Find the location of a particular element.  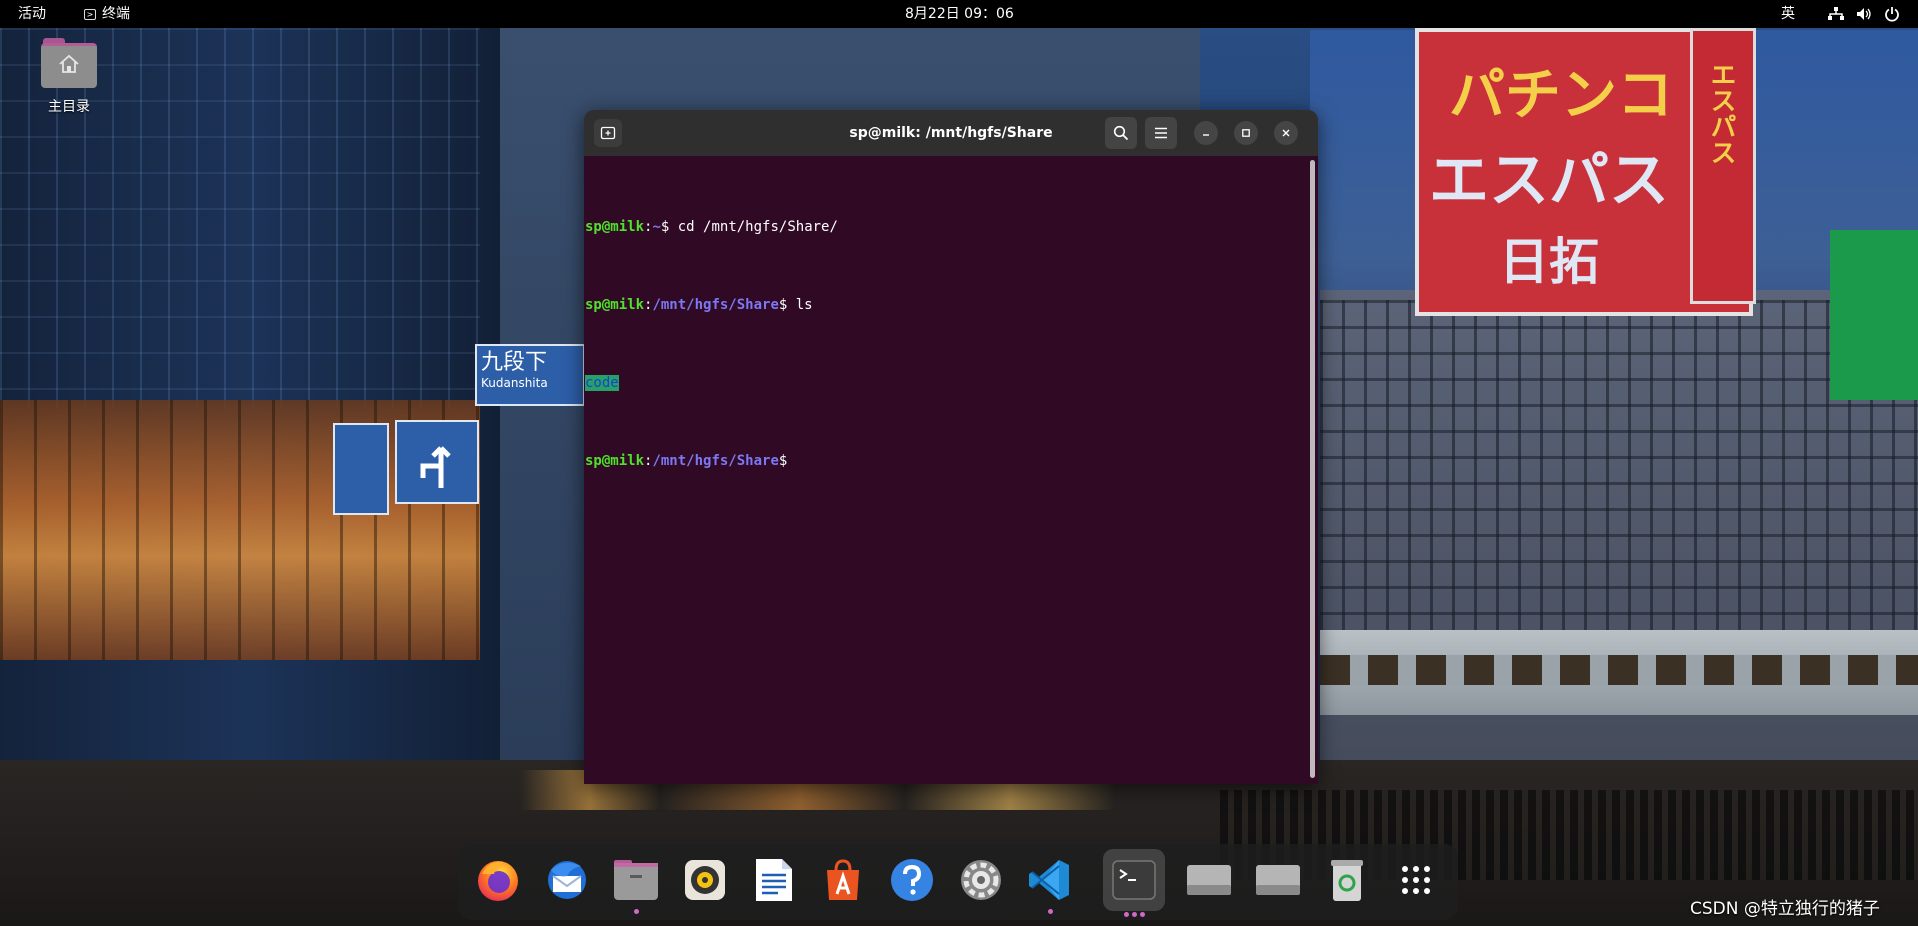

wallpaper-windows-right is located at coordinates (1619, 465).